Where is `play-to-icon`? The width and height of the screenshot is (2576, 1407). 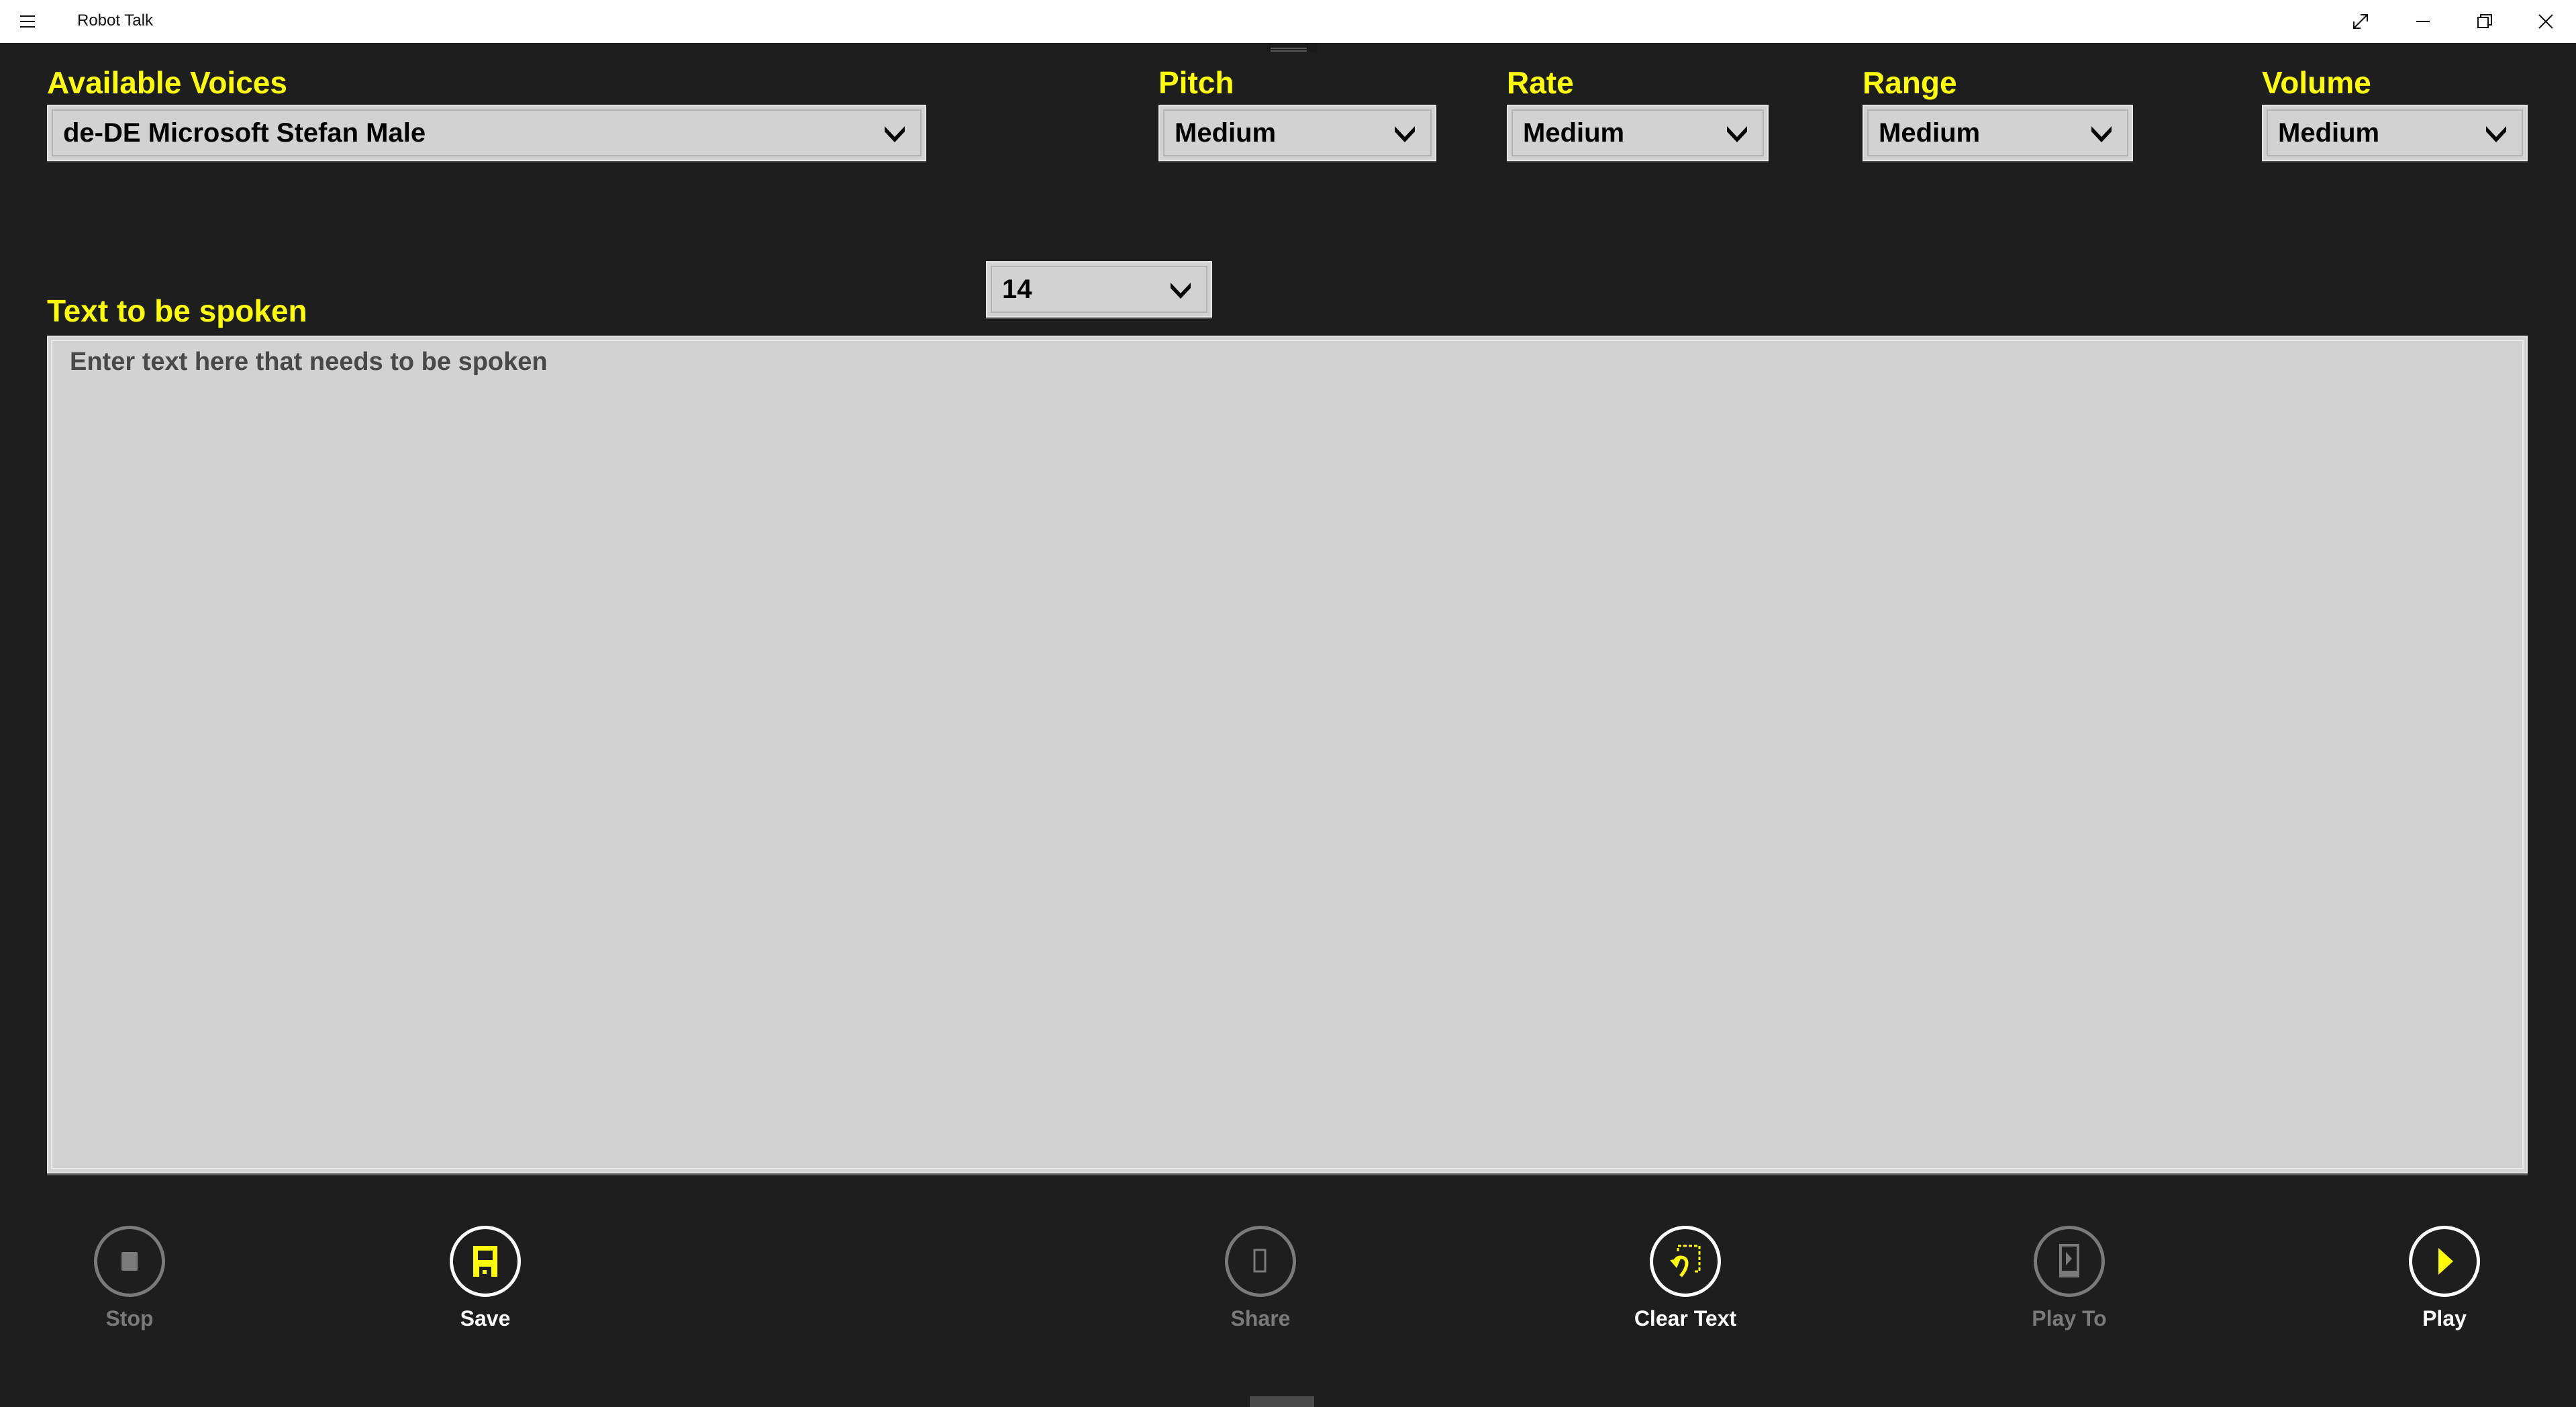
play-to-icon is located at coordinates (2069, 1260).